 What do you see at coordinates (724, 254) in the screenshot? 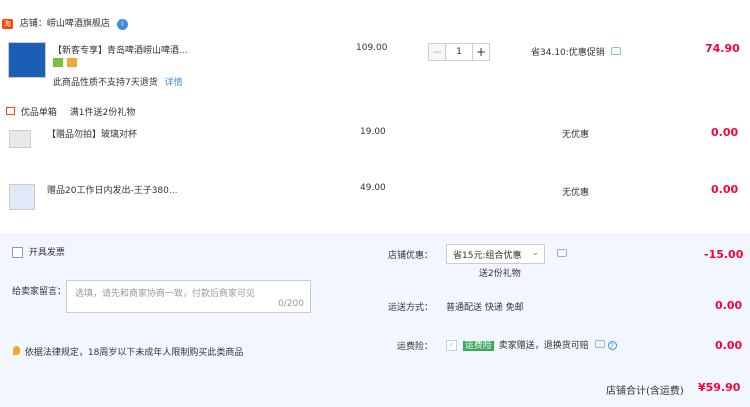
I see `shop-discount-amount: -15.00` at bounding box center [724, 254].